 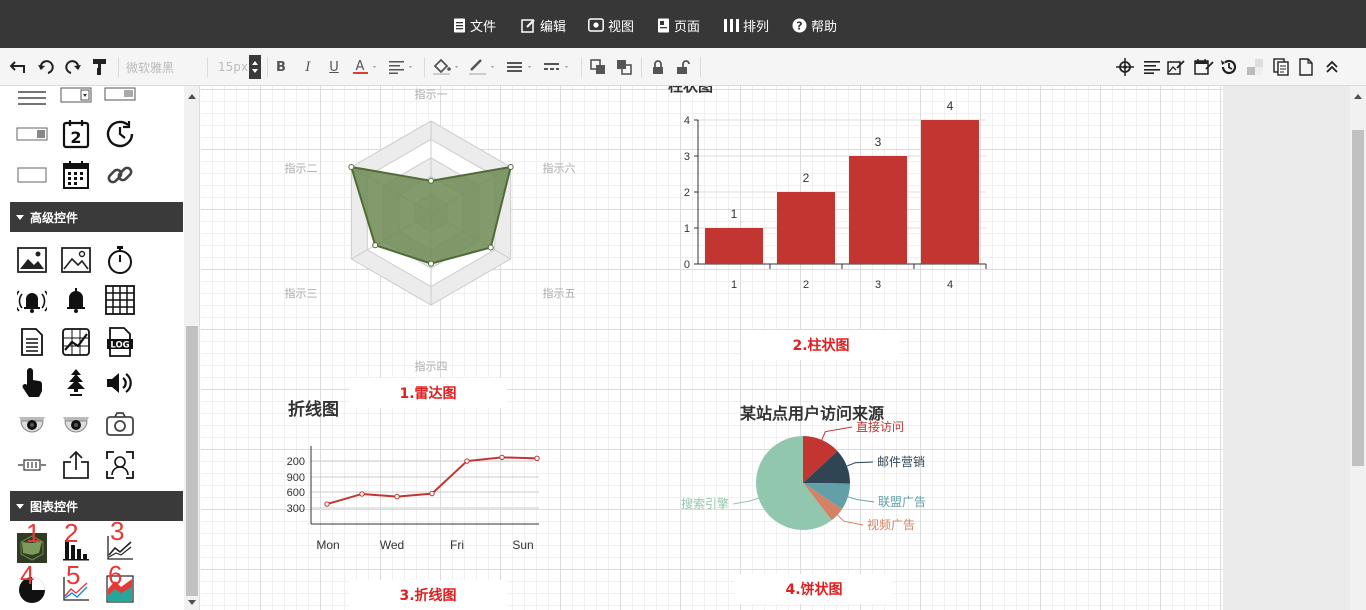 I want to click on radar-chart-widget: 指示一 指示二 指示三 指示四 指示五 指示六, so click(x=431, y=231).